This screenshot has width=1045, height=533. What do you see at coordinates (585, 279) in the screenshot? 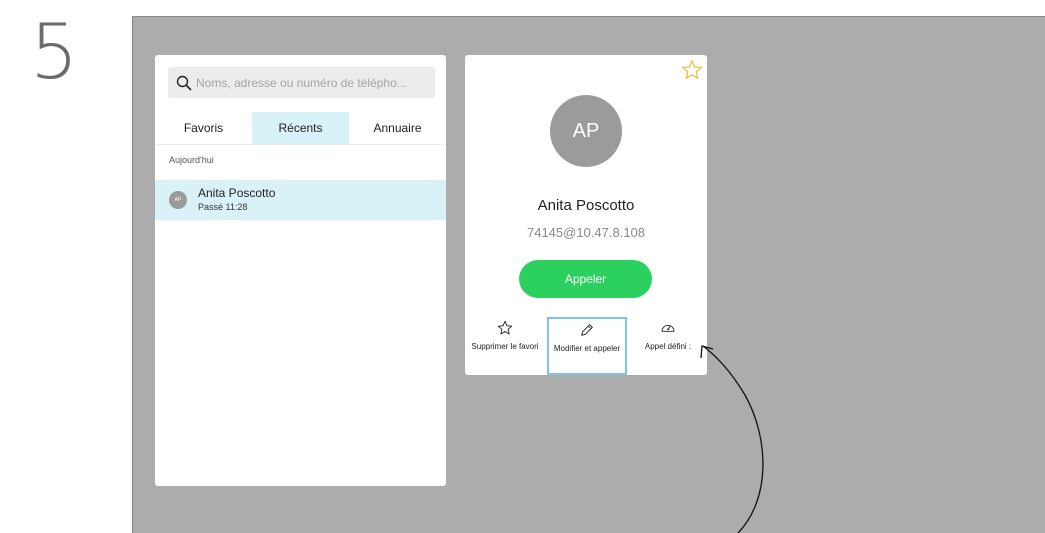
I see `call-button: Appeler` at bounding box center [585, 279].